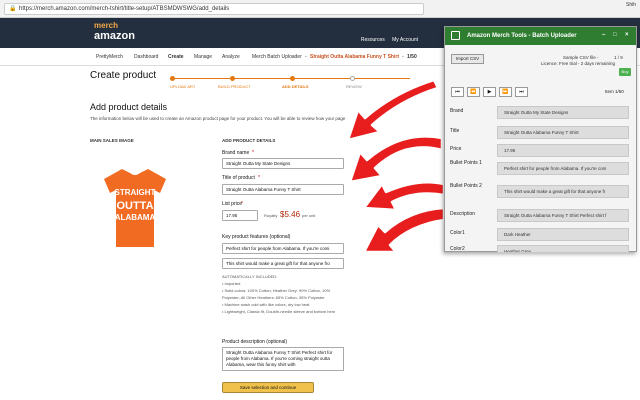  Describe the element at coordinates (231, 283) in the screenshot. I see `auto-item: • Imported` at that location.